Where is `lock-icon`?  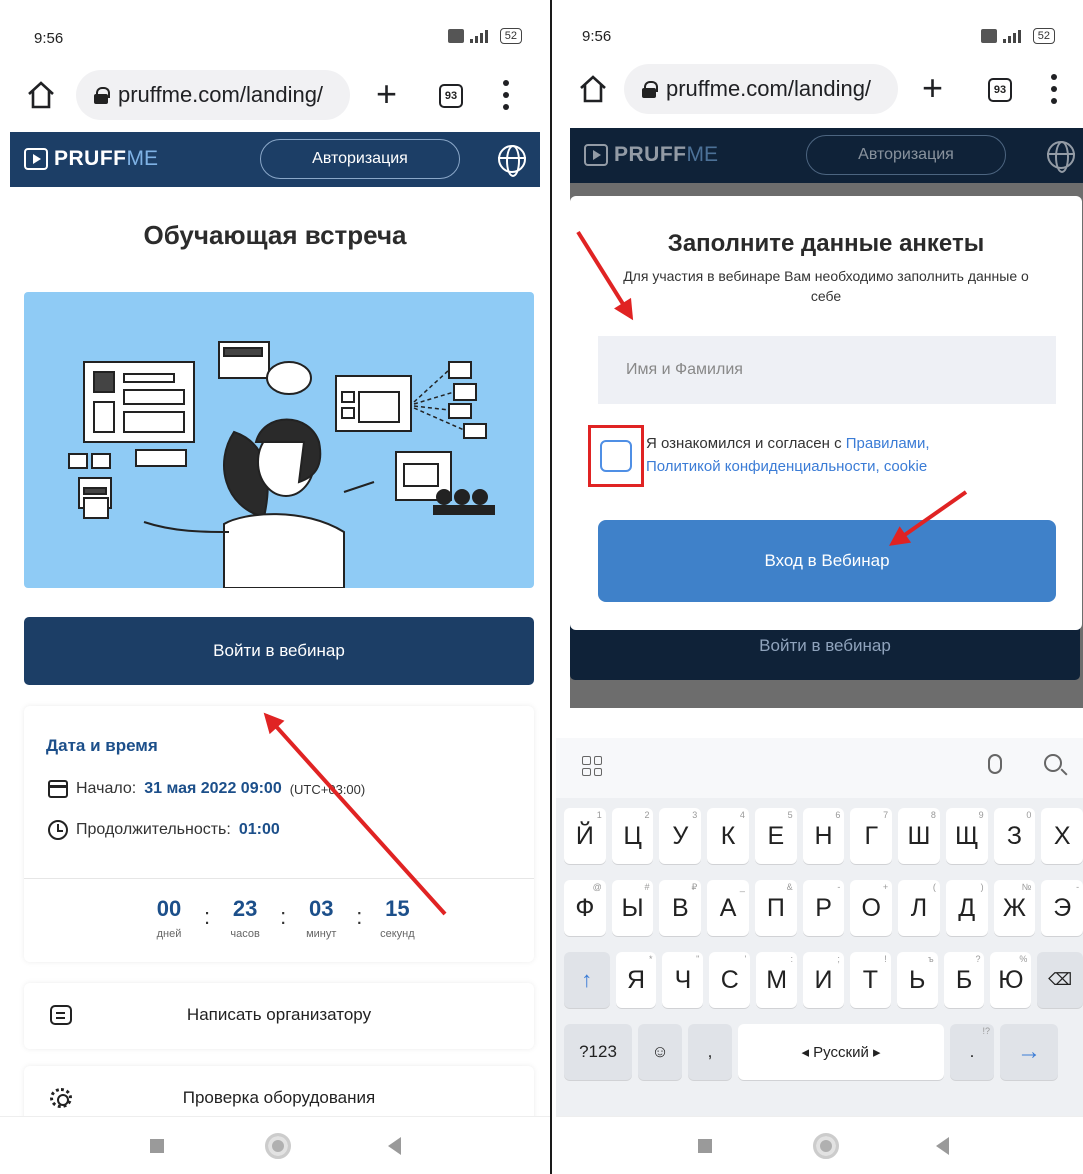 lock-icon is located at coordinates (650, 89).